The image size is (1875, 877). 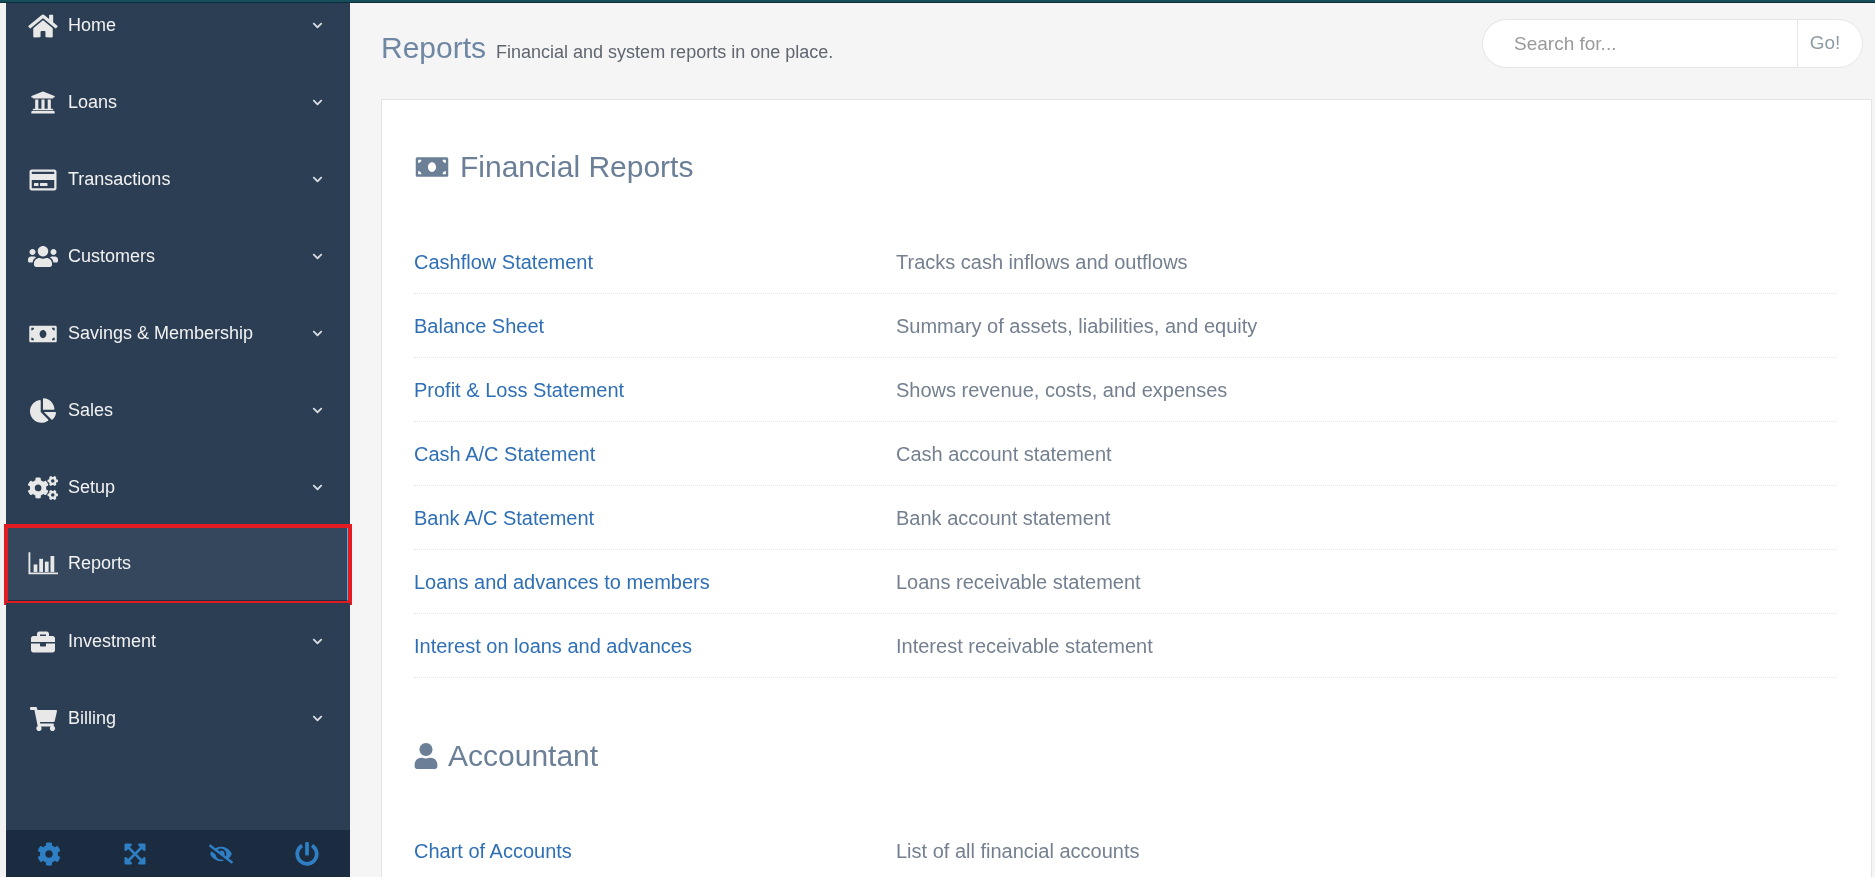 I want to click on expand-arrows-icon, so click(x=135, y=853).